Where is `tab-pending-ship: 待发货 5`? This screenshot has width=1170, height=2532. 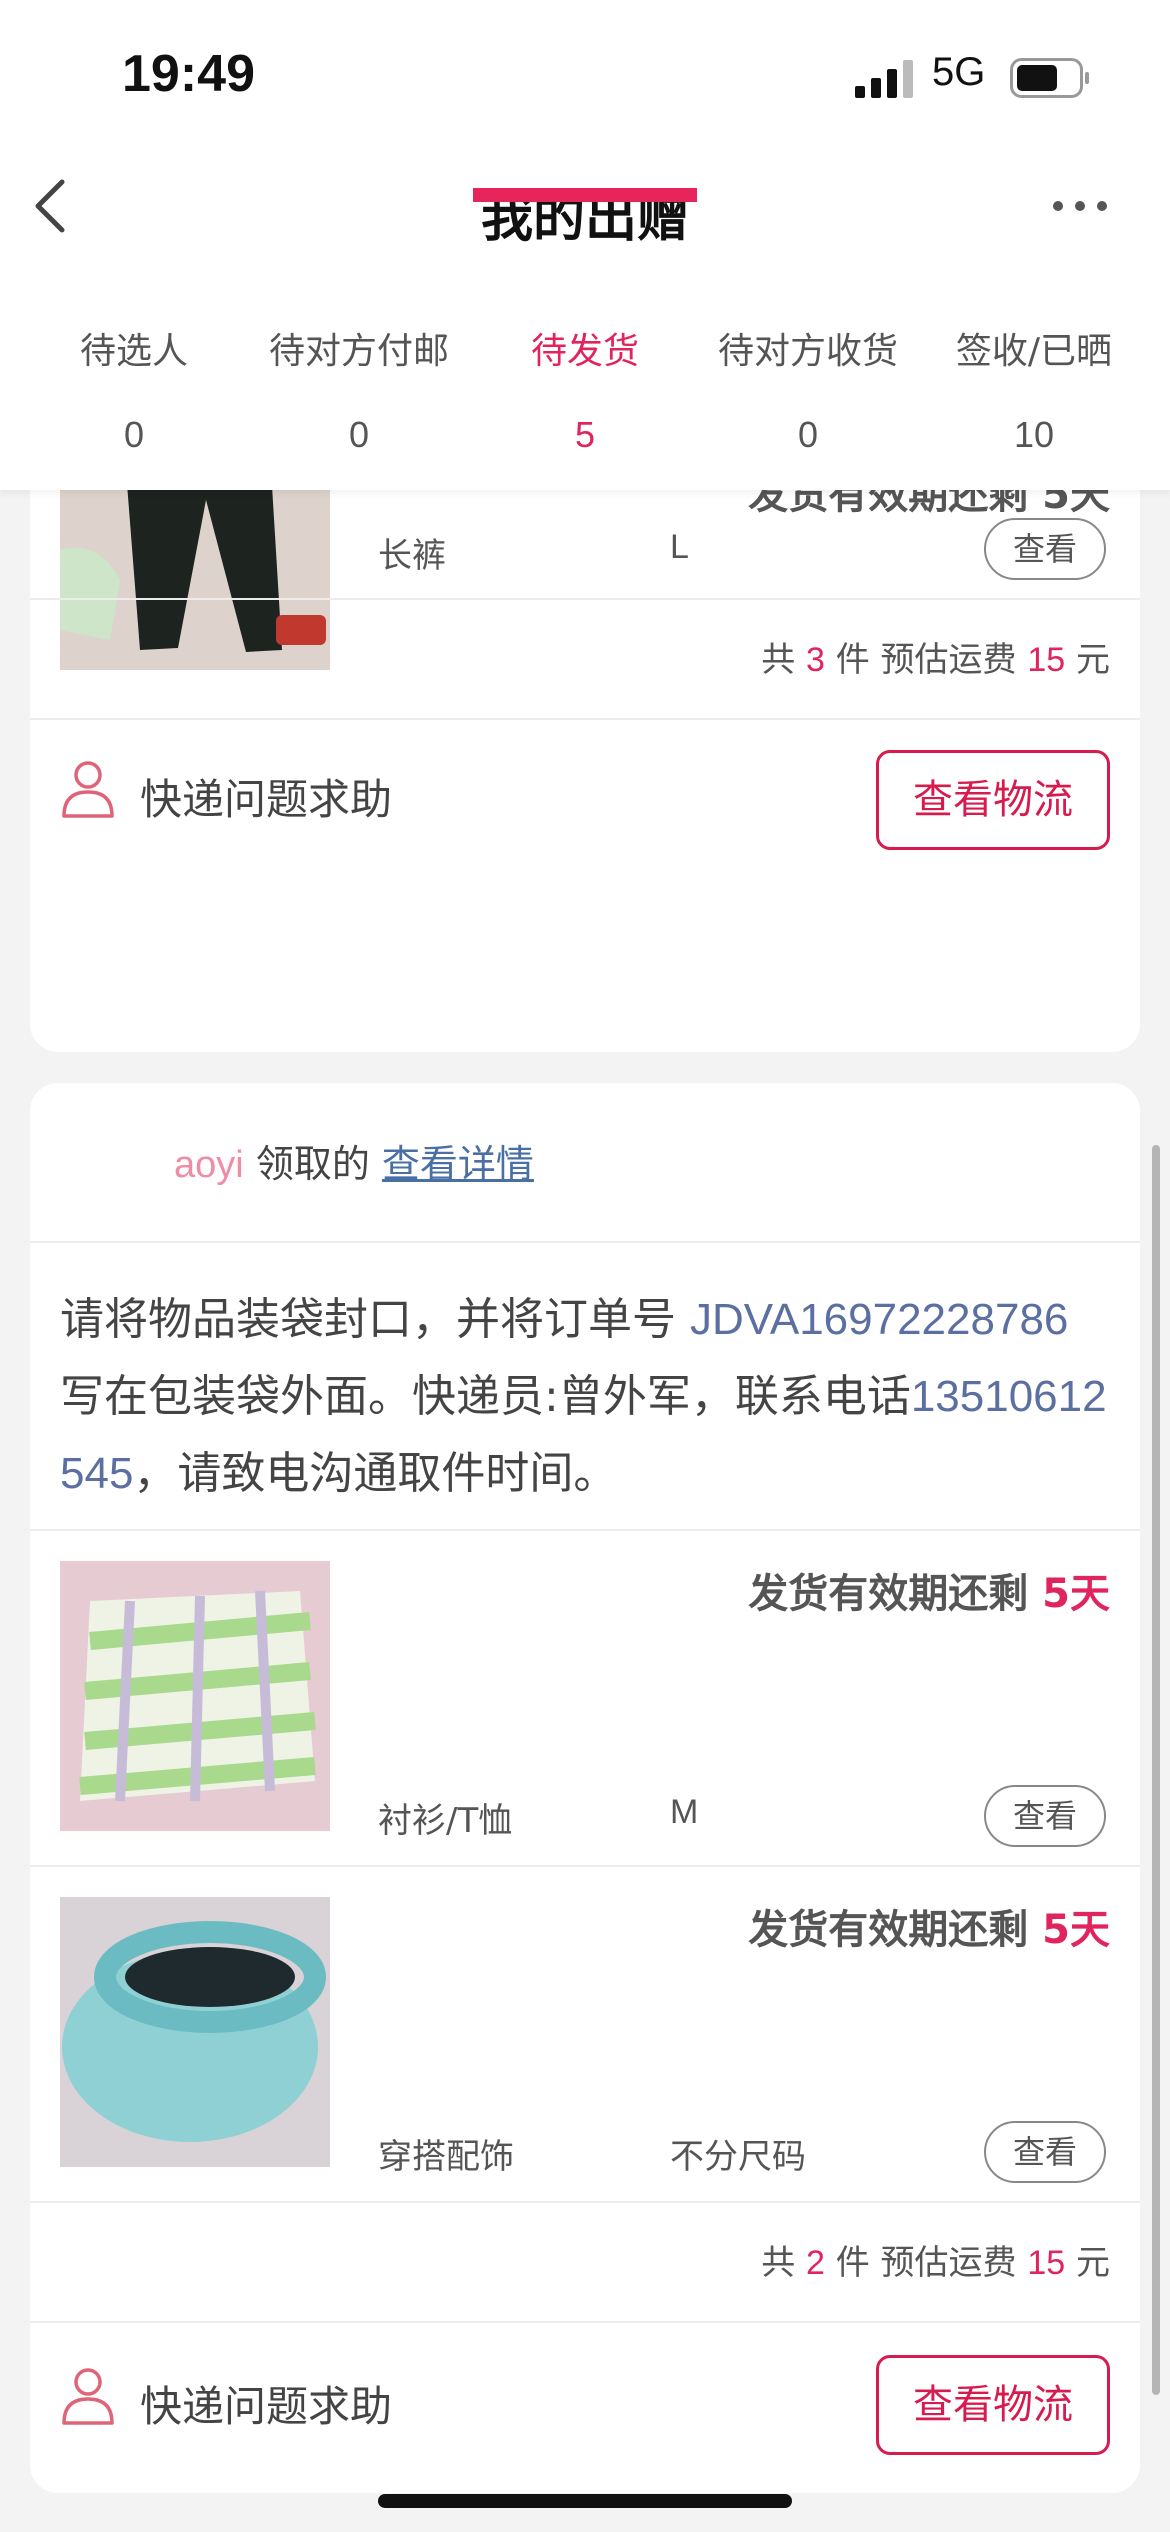 tab-pending-ship: 待发货 5 is located at coordinates (585, 389).